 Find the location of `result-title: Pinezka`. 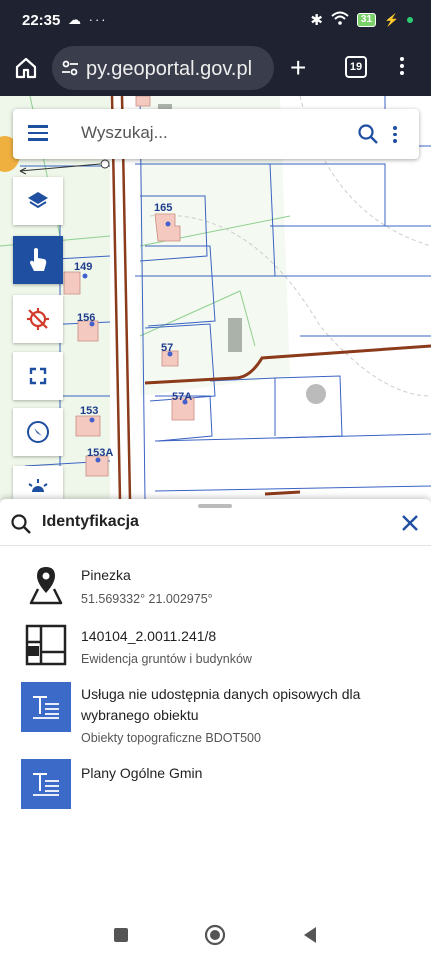

result-title: Pinezka is located at coordinates (106, 575).